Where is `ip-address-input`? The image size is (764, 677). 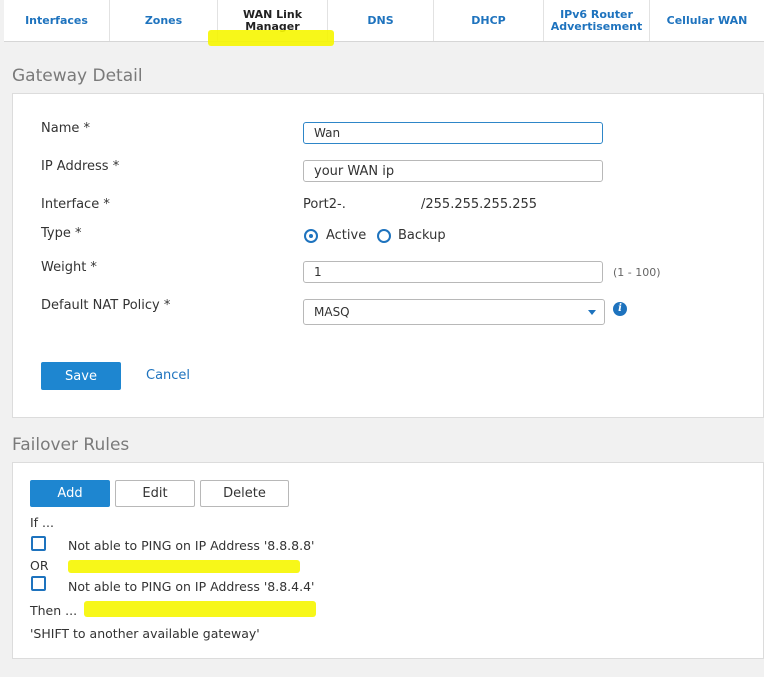 ip-address-input is located at coordinates (453, 171).